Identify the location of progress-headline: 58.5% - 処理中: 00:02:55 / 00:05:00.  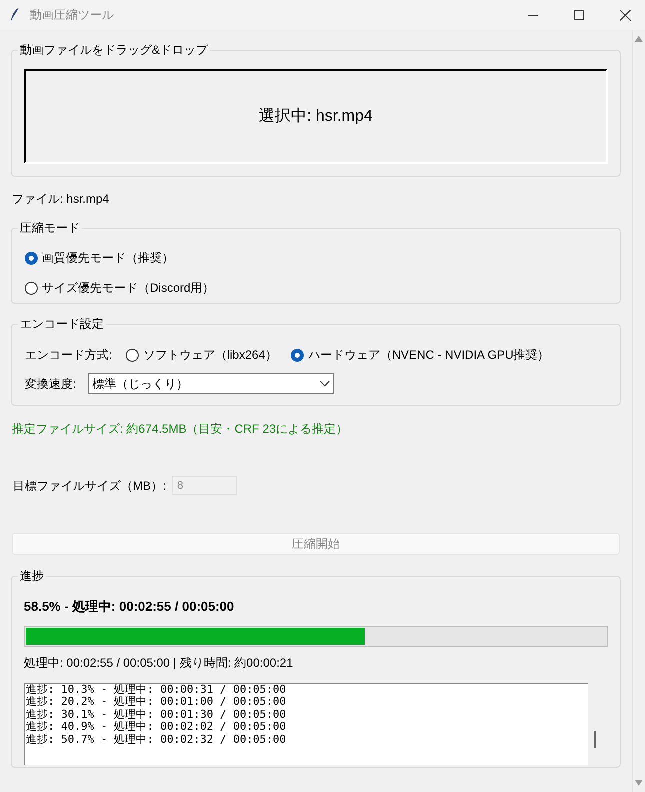
(130, 607).